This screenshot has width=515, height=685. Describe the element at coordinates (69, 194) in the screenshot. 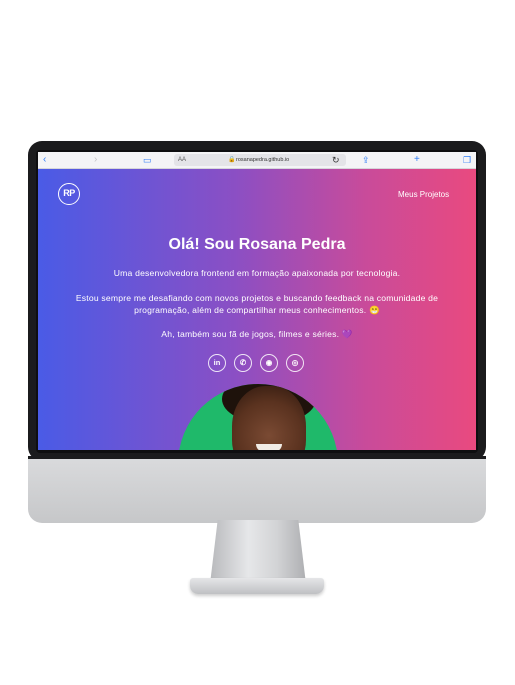

I see `site-logo: RP` at that location.